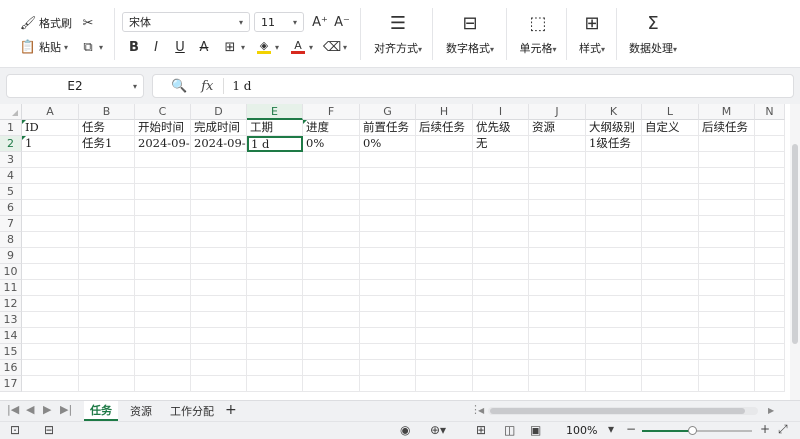 The height and width of the screenshot is (439, 800). Describe the element at coordinates (275, 176) in the screenshot. I see `cell-e4` at that location.